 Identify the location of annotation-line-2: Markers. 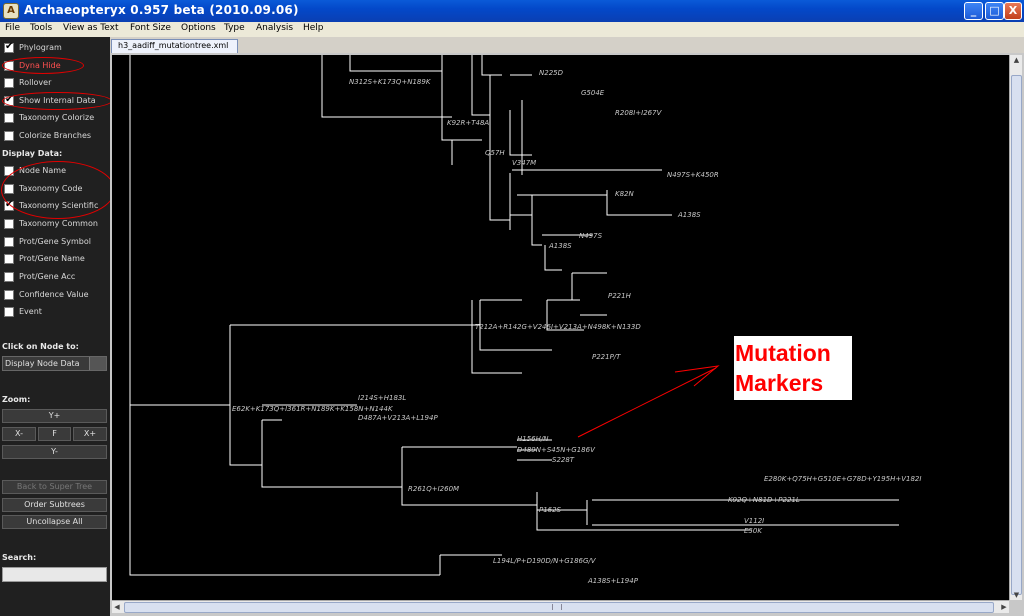
(779, 383).